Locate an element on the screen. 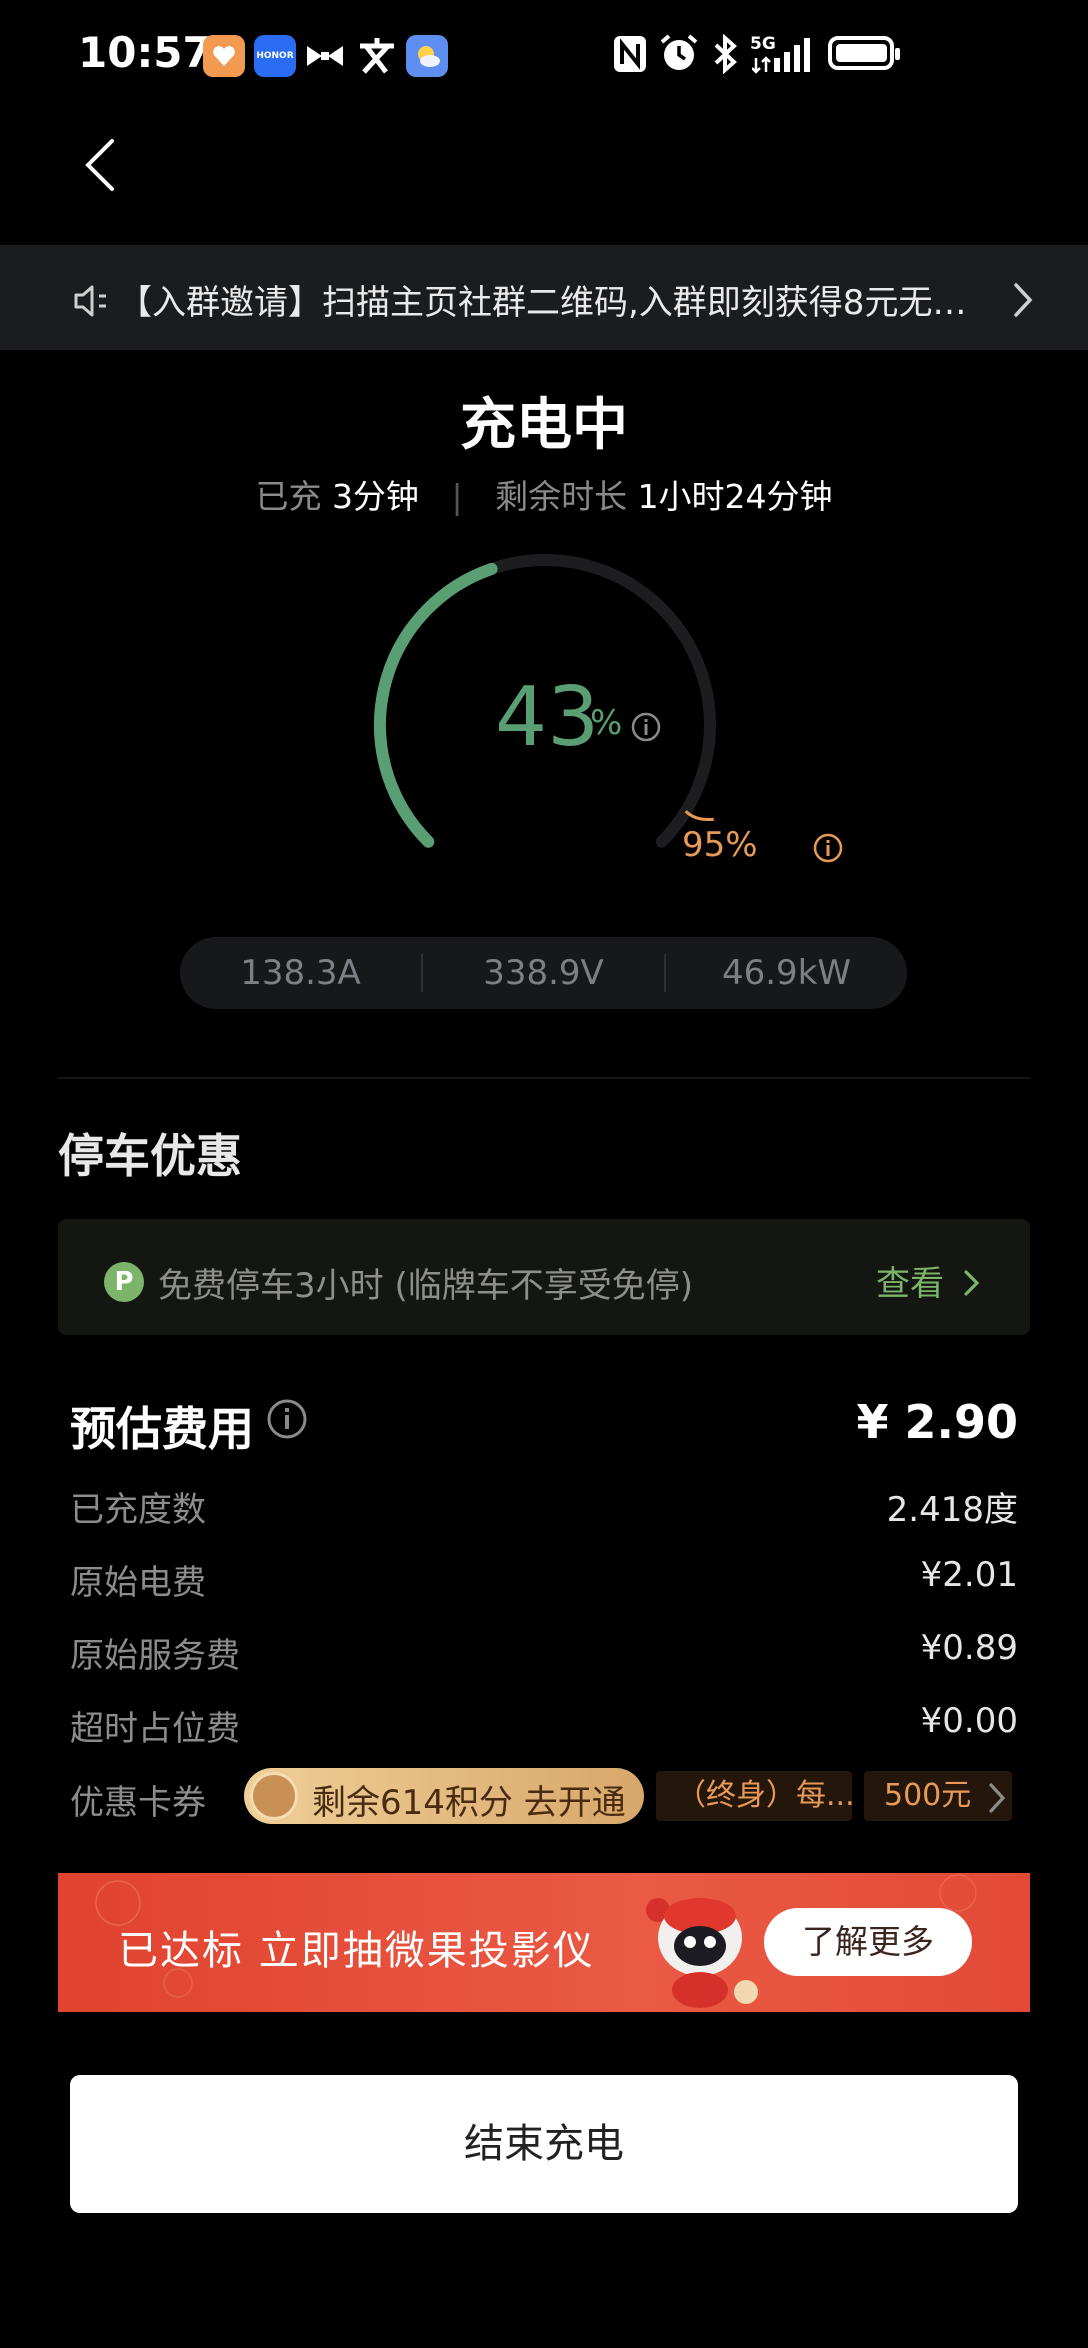  coupon-label: 优惠卡券 is located at coordinates (138, 1803).